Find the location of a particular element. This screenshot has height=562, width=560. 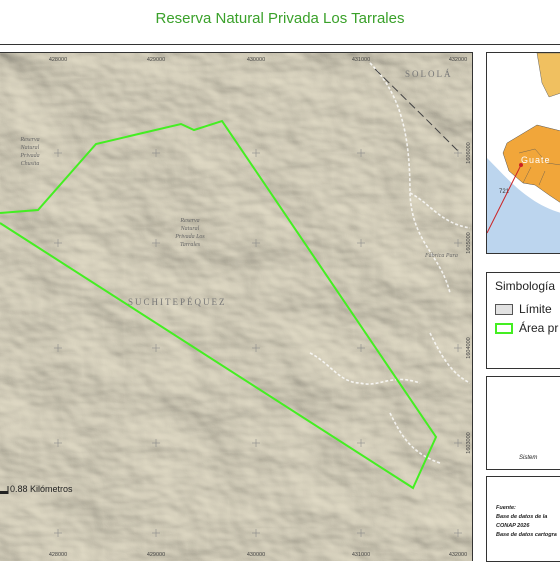

y-tick: 1603000 is located at coordinates (469, 442).